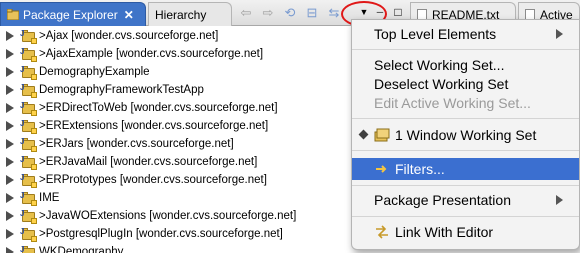  Describe the element at coordinates (444, 232) in the screenshot. I see `menu-item-label: Link With Editor` at that location.